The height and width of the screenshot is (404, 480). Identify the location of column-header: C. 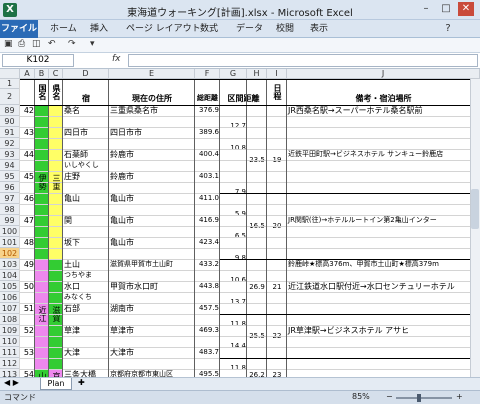
(56, 74).